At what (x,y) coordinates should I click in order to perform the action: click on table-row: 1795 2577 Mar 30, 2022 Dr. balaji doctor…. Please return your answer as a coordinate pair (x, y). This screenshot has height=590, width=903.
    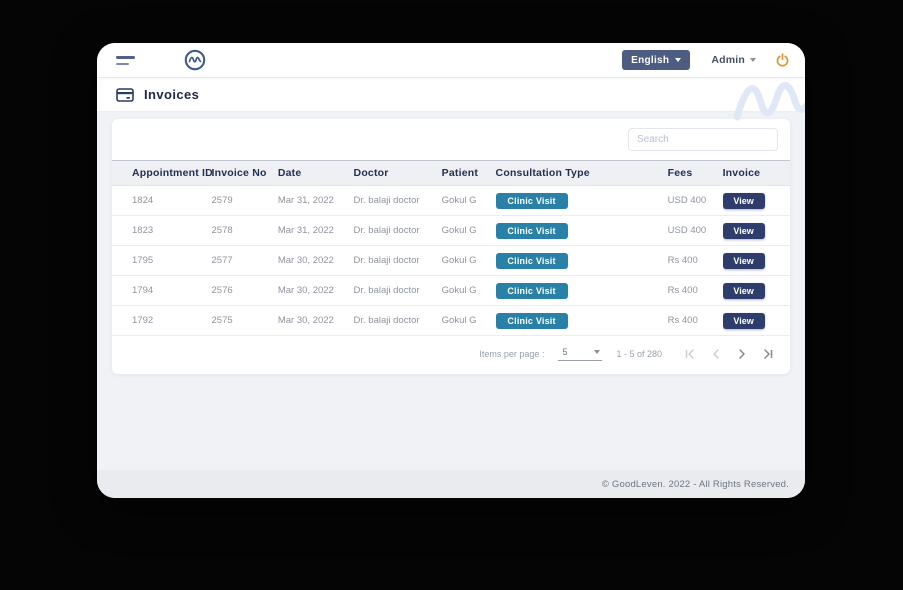
    Looking at the image, I should click on (451, 261).